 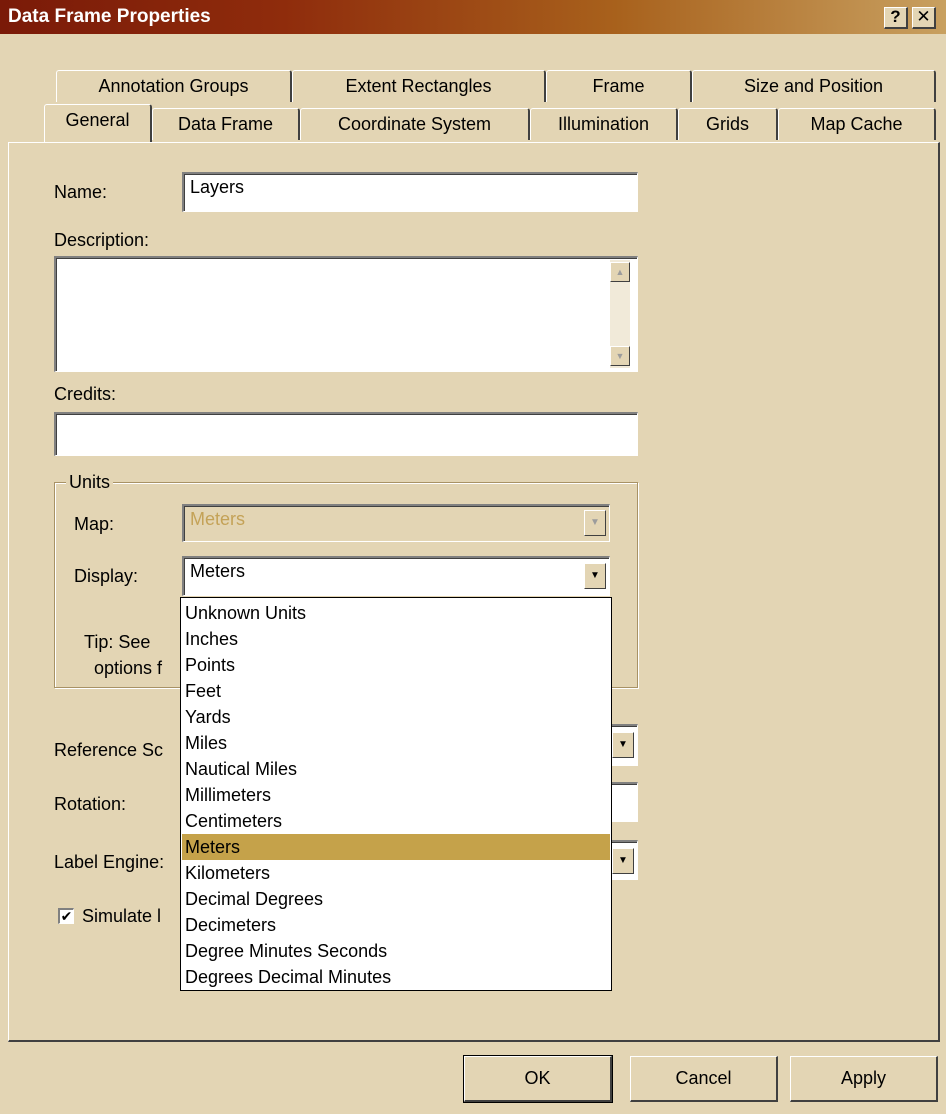 What do you see at coordinates (595, 576) in the screenshot?
I see `display-dropdown-chevron-icon: ▼` at bounding box center [595, 576].